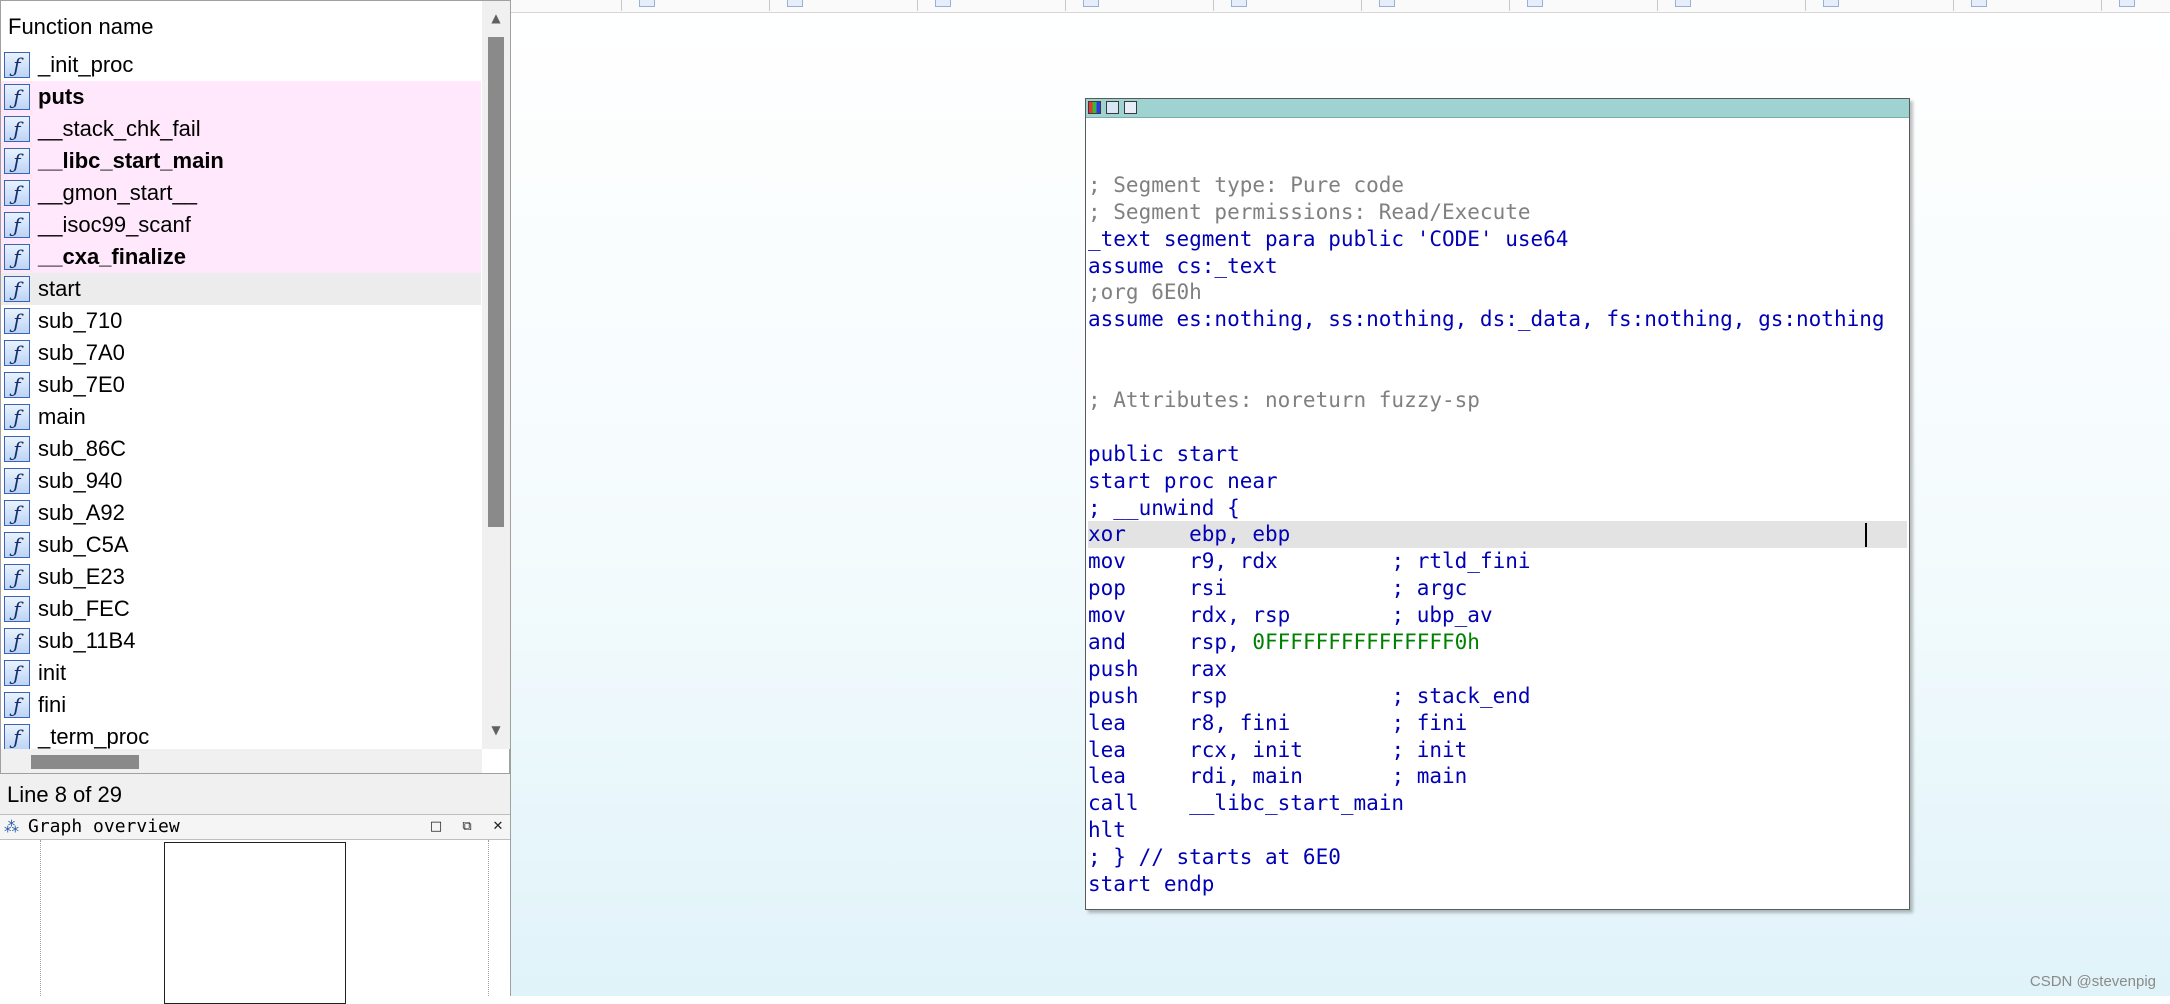  I want to click on node-color-icon, so click(1094, 107).